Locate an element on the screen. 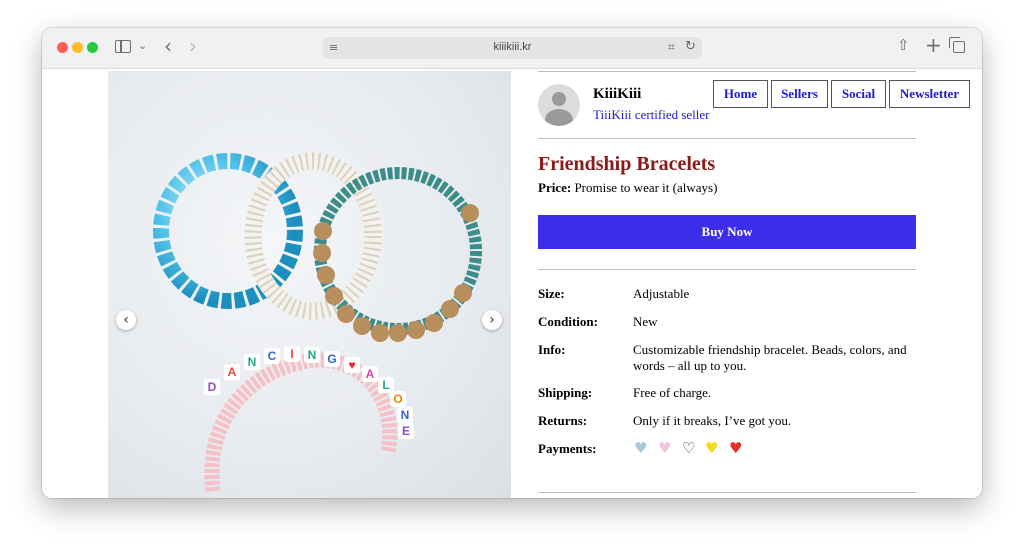 This screenshot has width=1024, height=555. reload-icon: ↻ is located at coordinates (690, 46).